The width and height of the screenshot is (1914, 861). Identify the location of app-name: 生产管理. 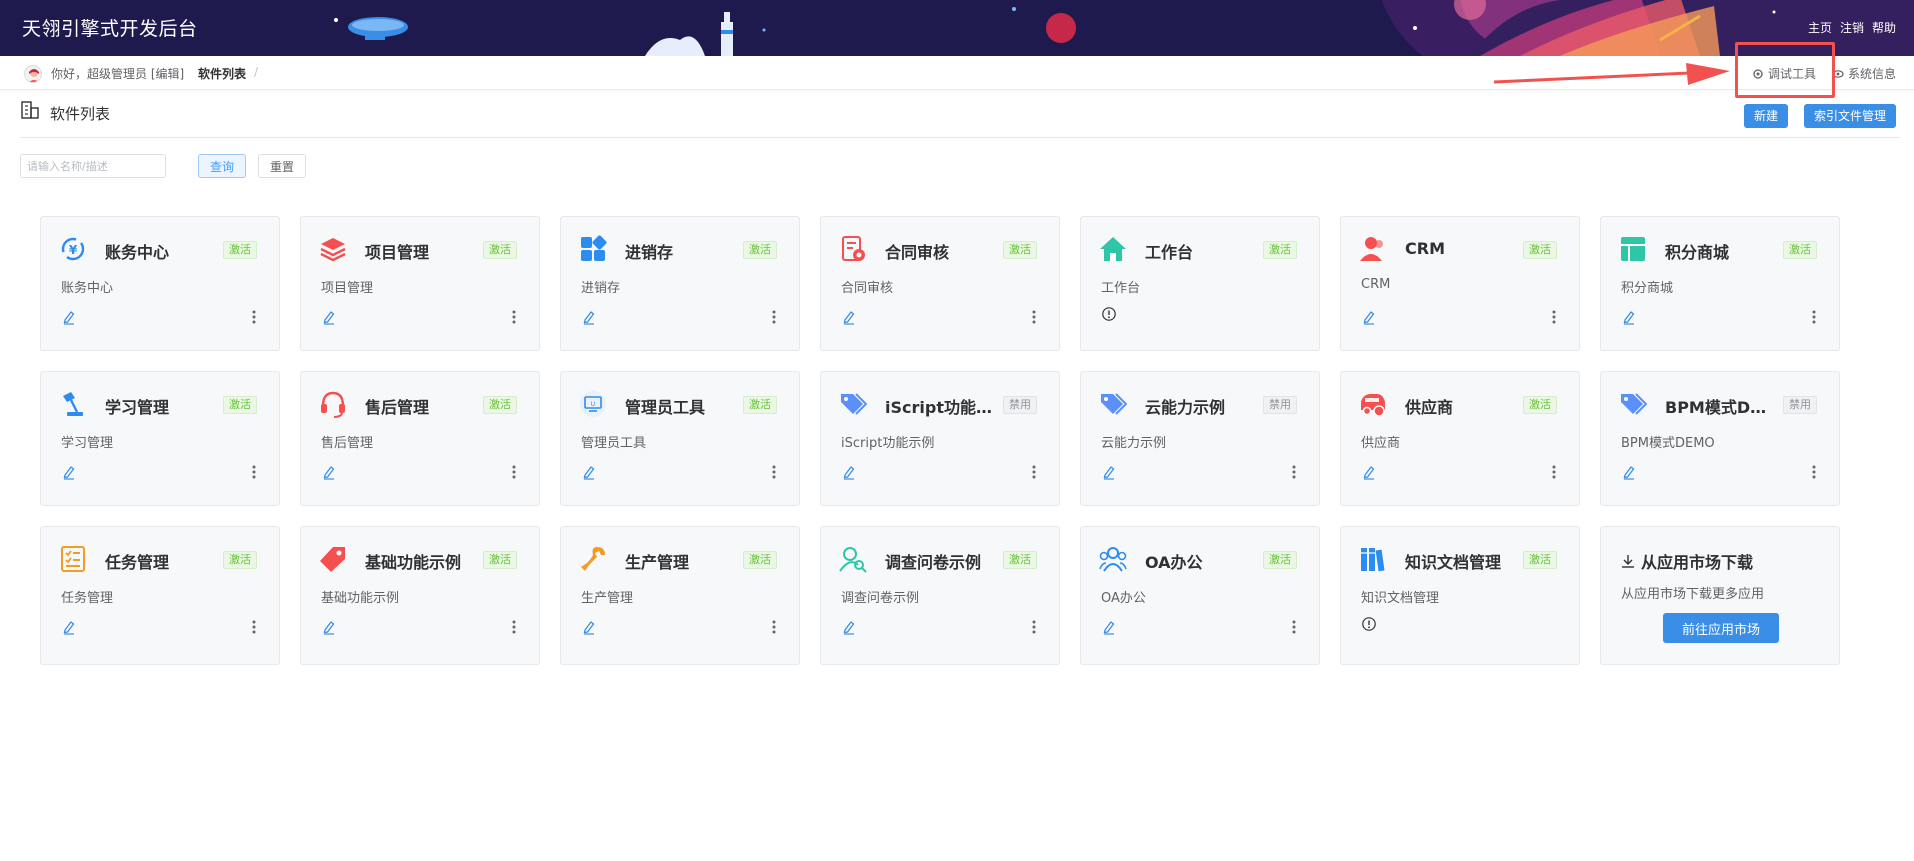
(681, 561).